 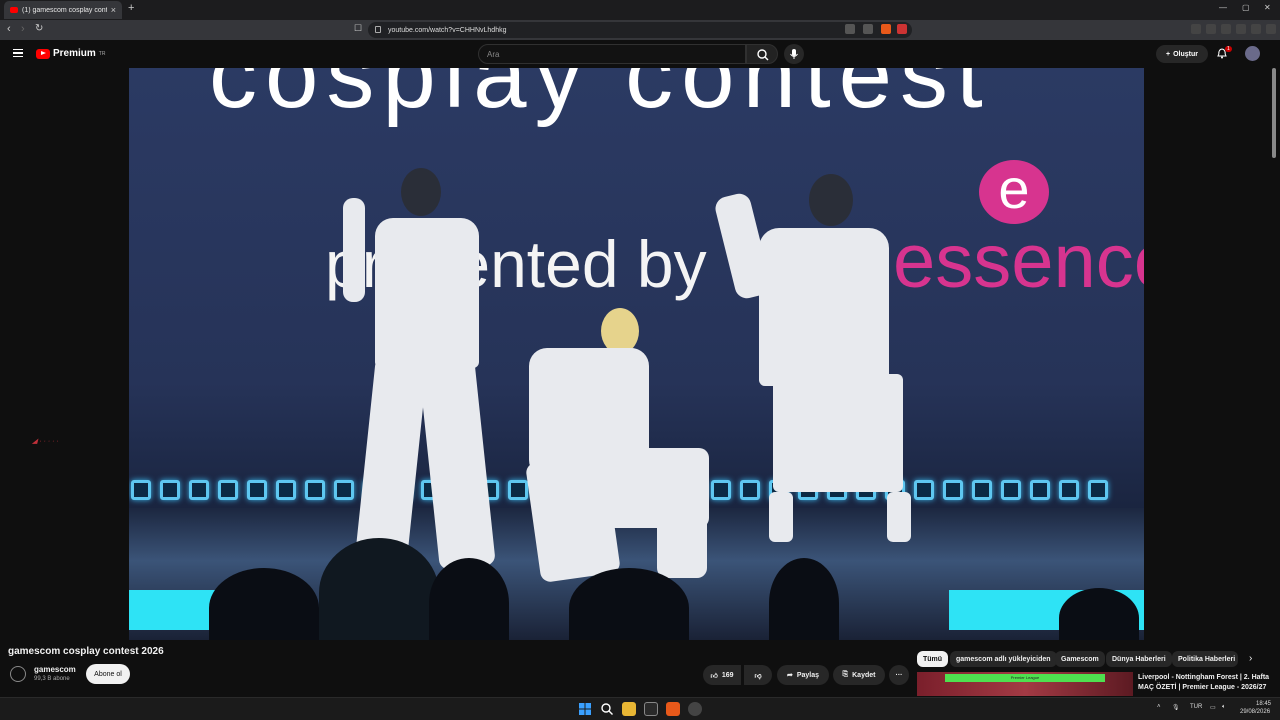 I want to click on chip-politics-news: Politika Haberleri, so click(x=1205, y=659).